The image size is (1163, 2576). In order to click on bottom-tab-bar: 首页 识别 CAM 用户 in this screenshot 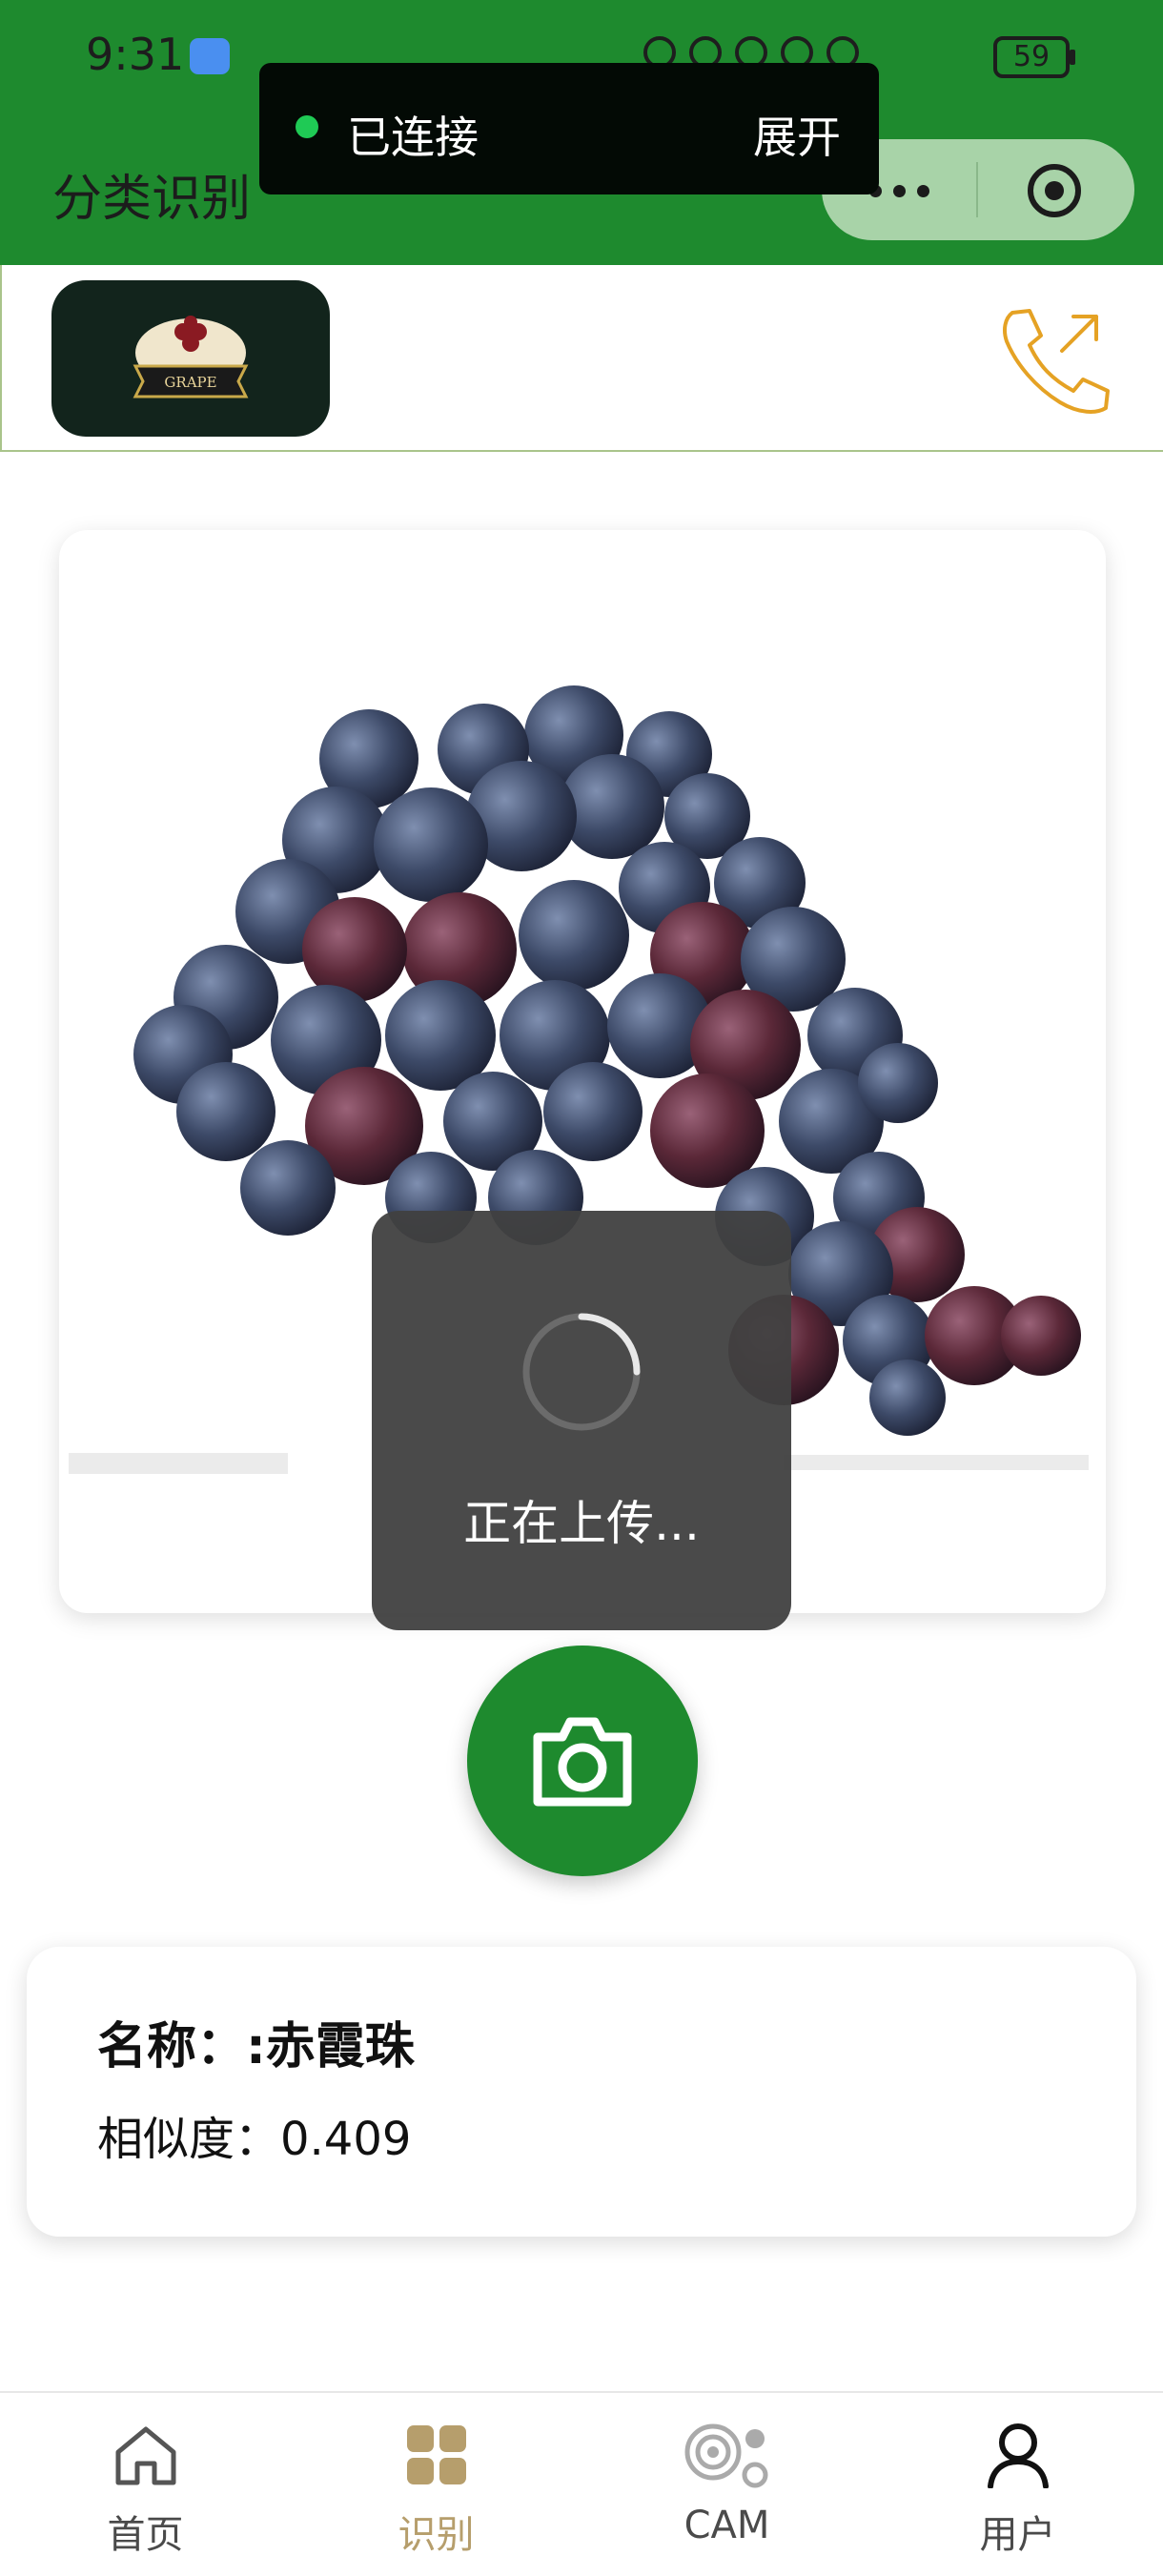, I will do `click(581, 2483)`.